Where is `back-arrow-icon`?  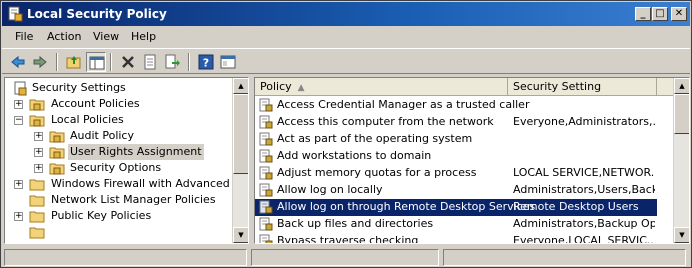 back-arrow-icon is located at coordinates (18, 62).